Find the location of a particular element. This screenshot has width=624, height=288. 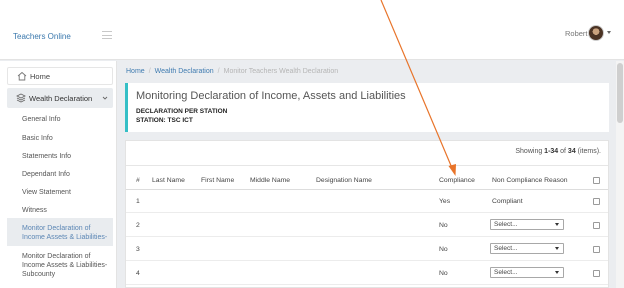

user-name: Robert is located at coordinates (576, 33).